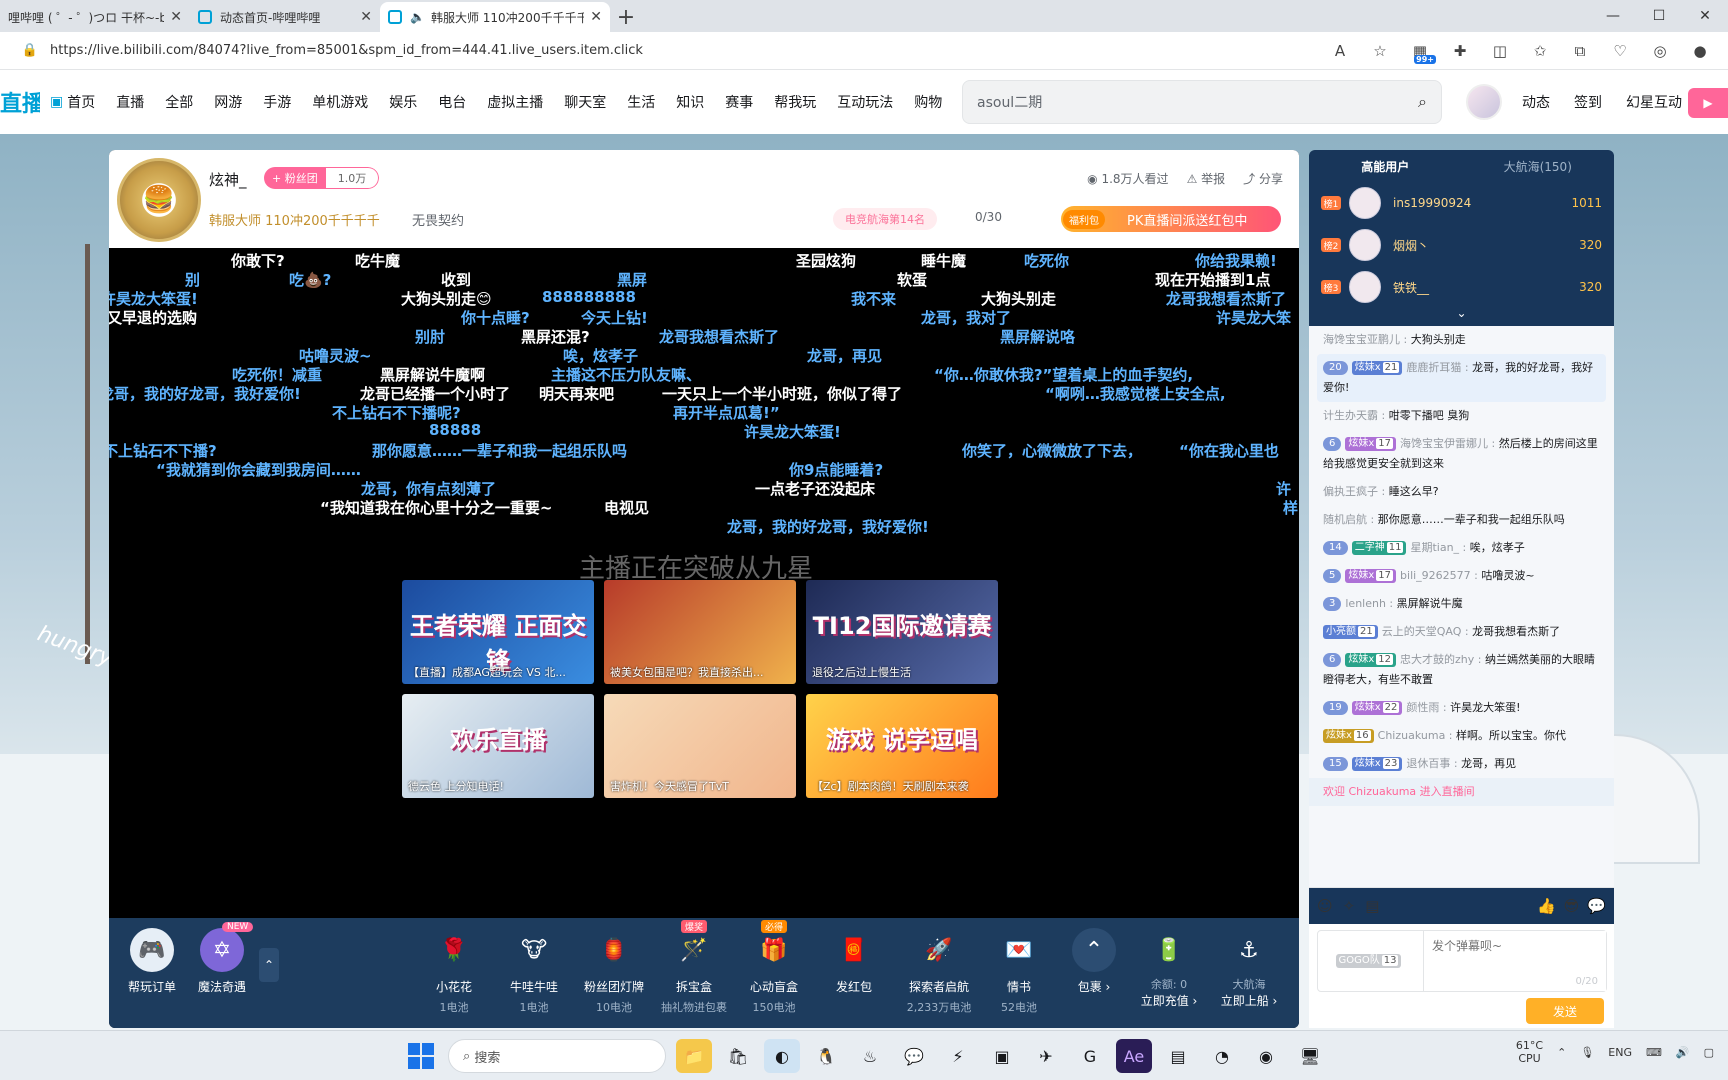 The height and width of the screenshot is (1080, 1728). Describe the element at coordinates (719, 336) in the screenshot. I see `danmaku-comment: 龙哥我想看杰斯了` at that location.